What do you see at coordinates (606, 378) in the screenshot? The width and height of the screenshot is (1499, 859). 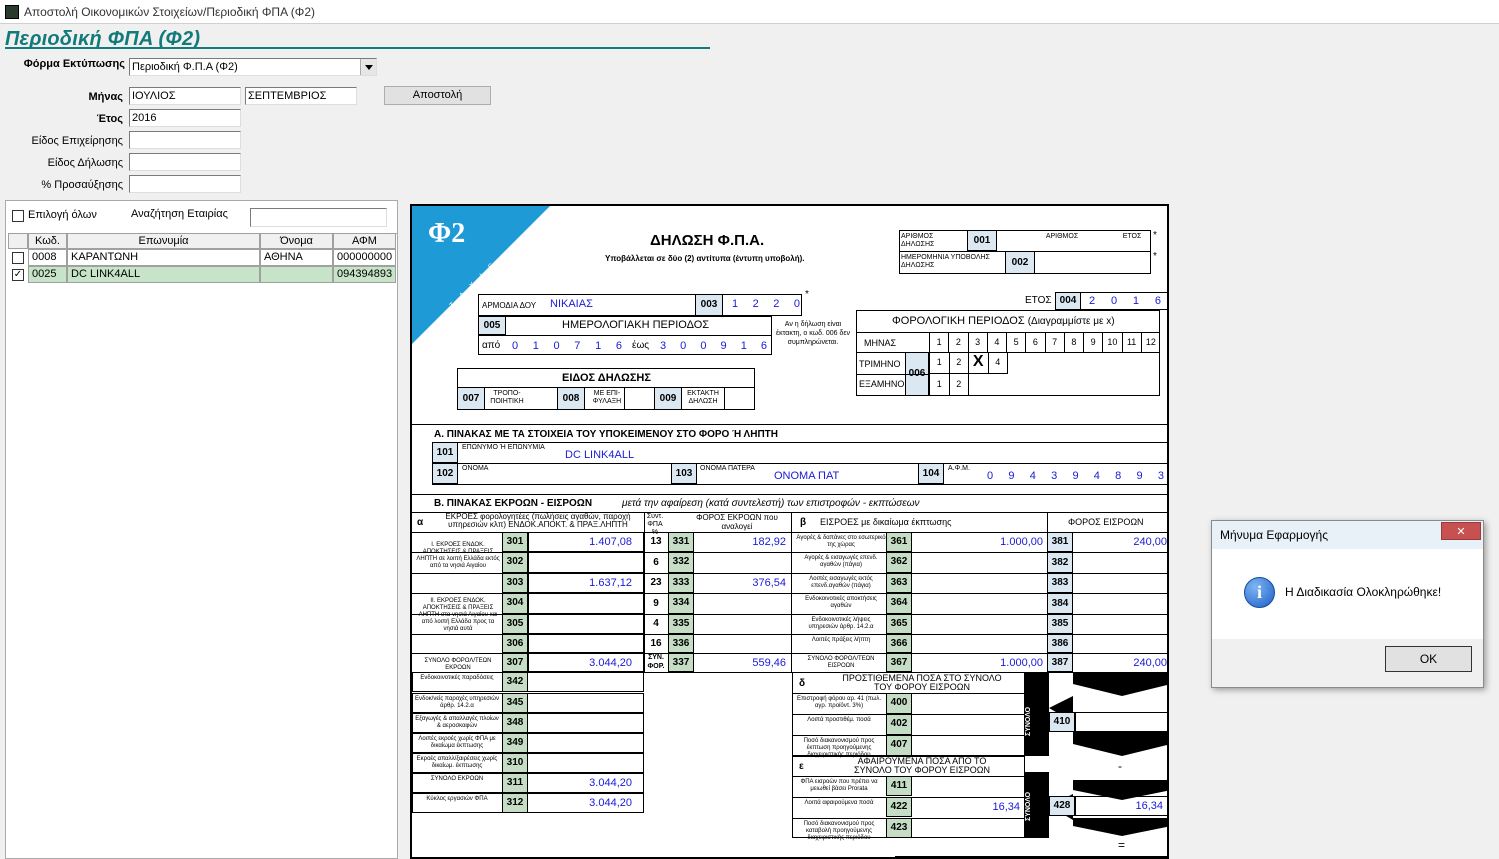 I see `decl-kind-title: ΕΙΔΟΣ ΔΗΛΩΣΗΣ` at bounding box center [606, 378].